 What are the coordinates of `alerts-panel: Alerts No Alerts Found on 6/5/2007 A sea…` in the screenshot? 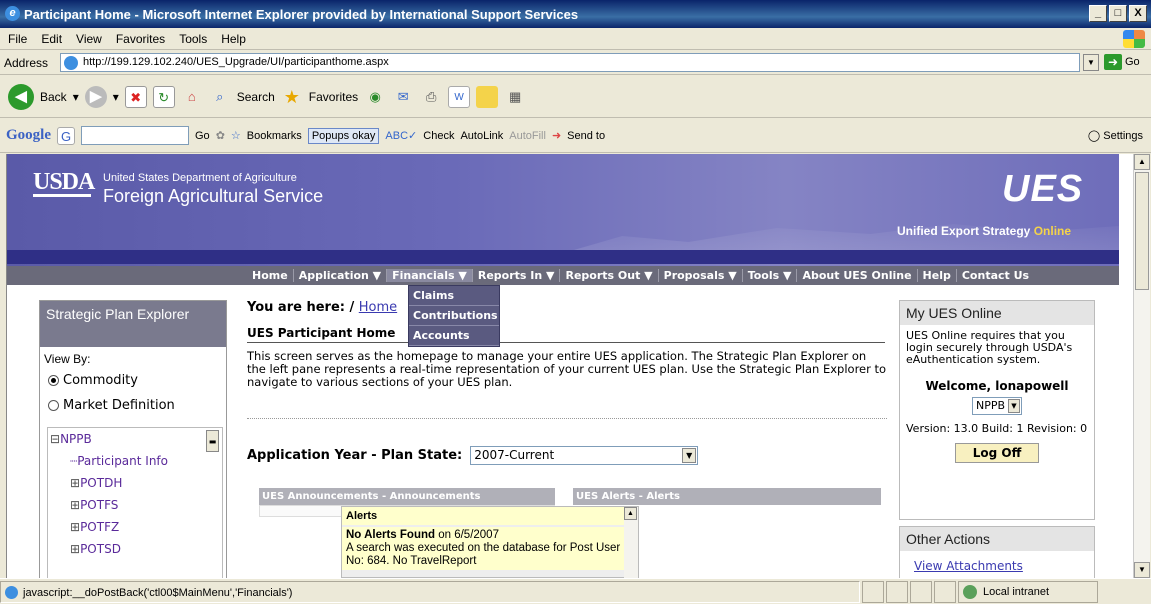 It's located at (490, 542).